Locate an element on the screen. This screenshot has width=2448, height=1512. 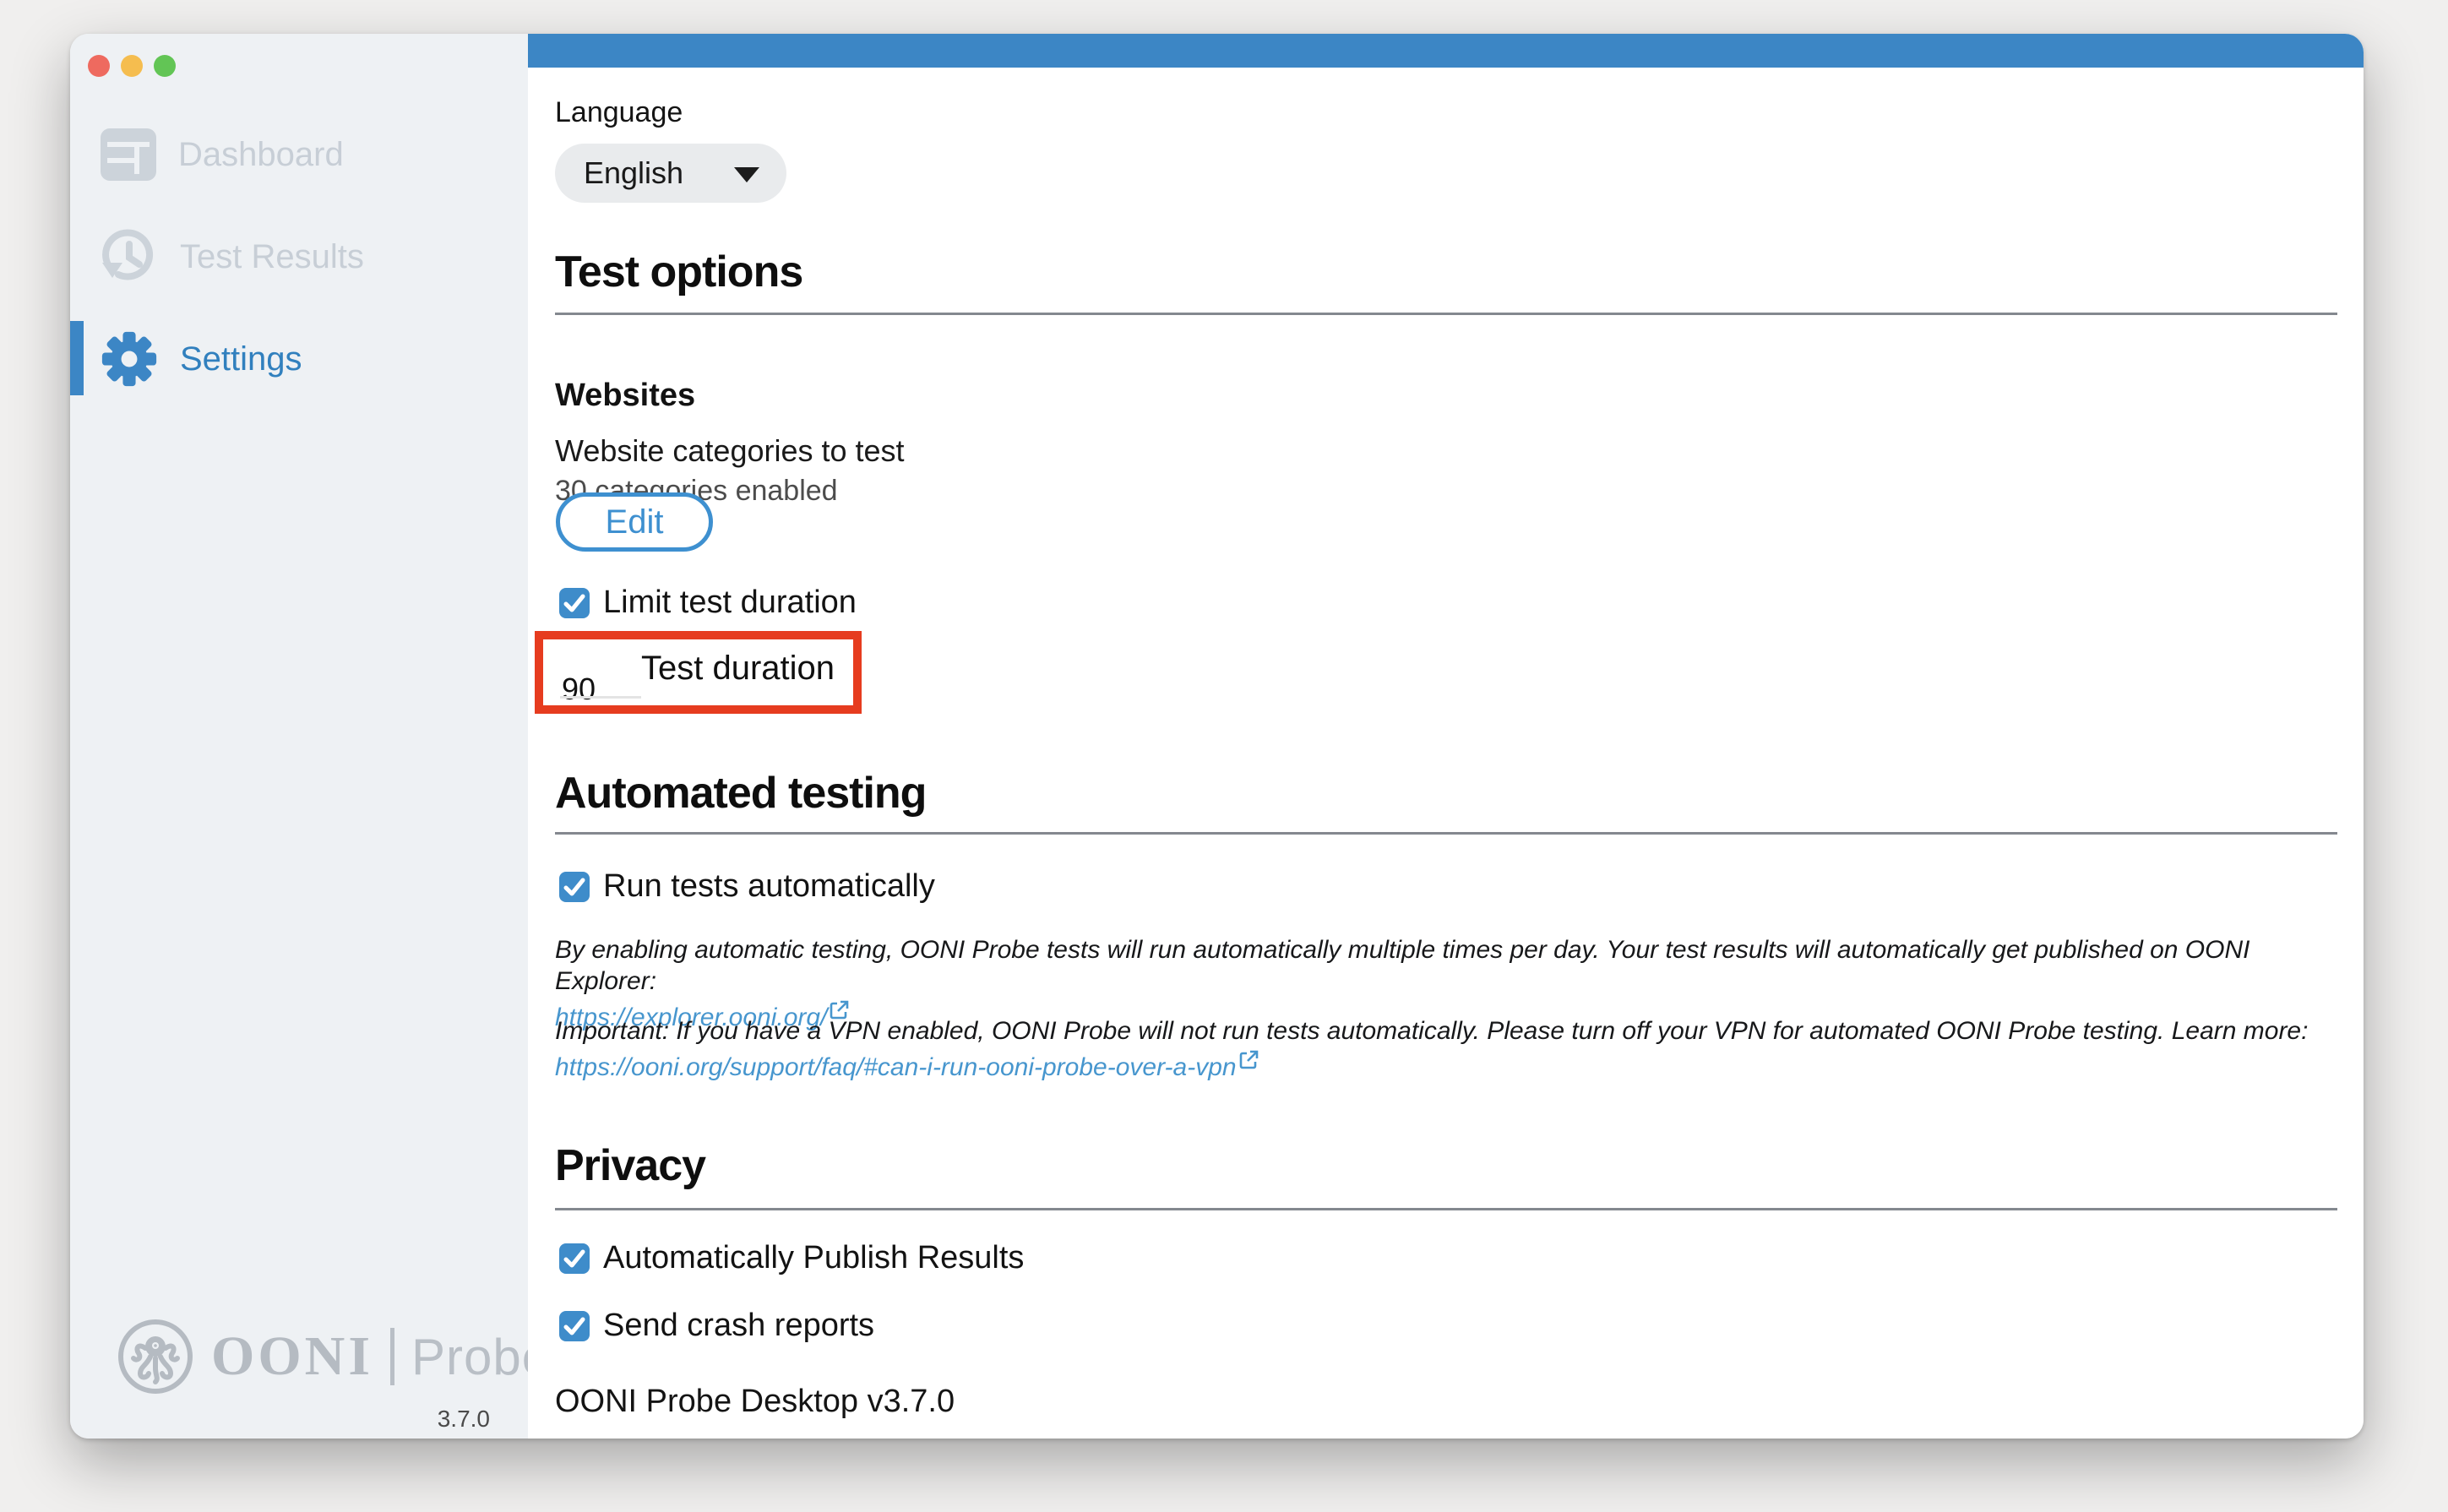
website-categories-label: Website categories to test is located at coordinates (730, 451).